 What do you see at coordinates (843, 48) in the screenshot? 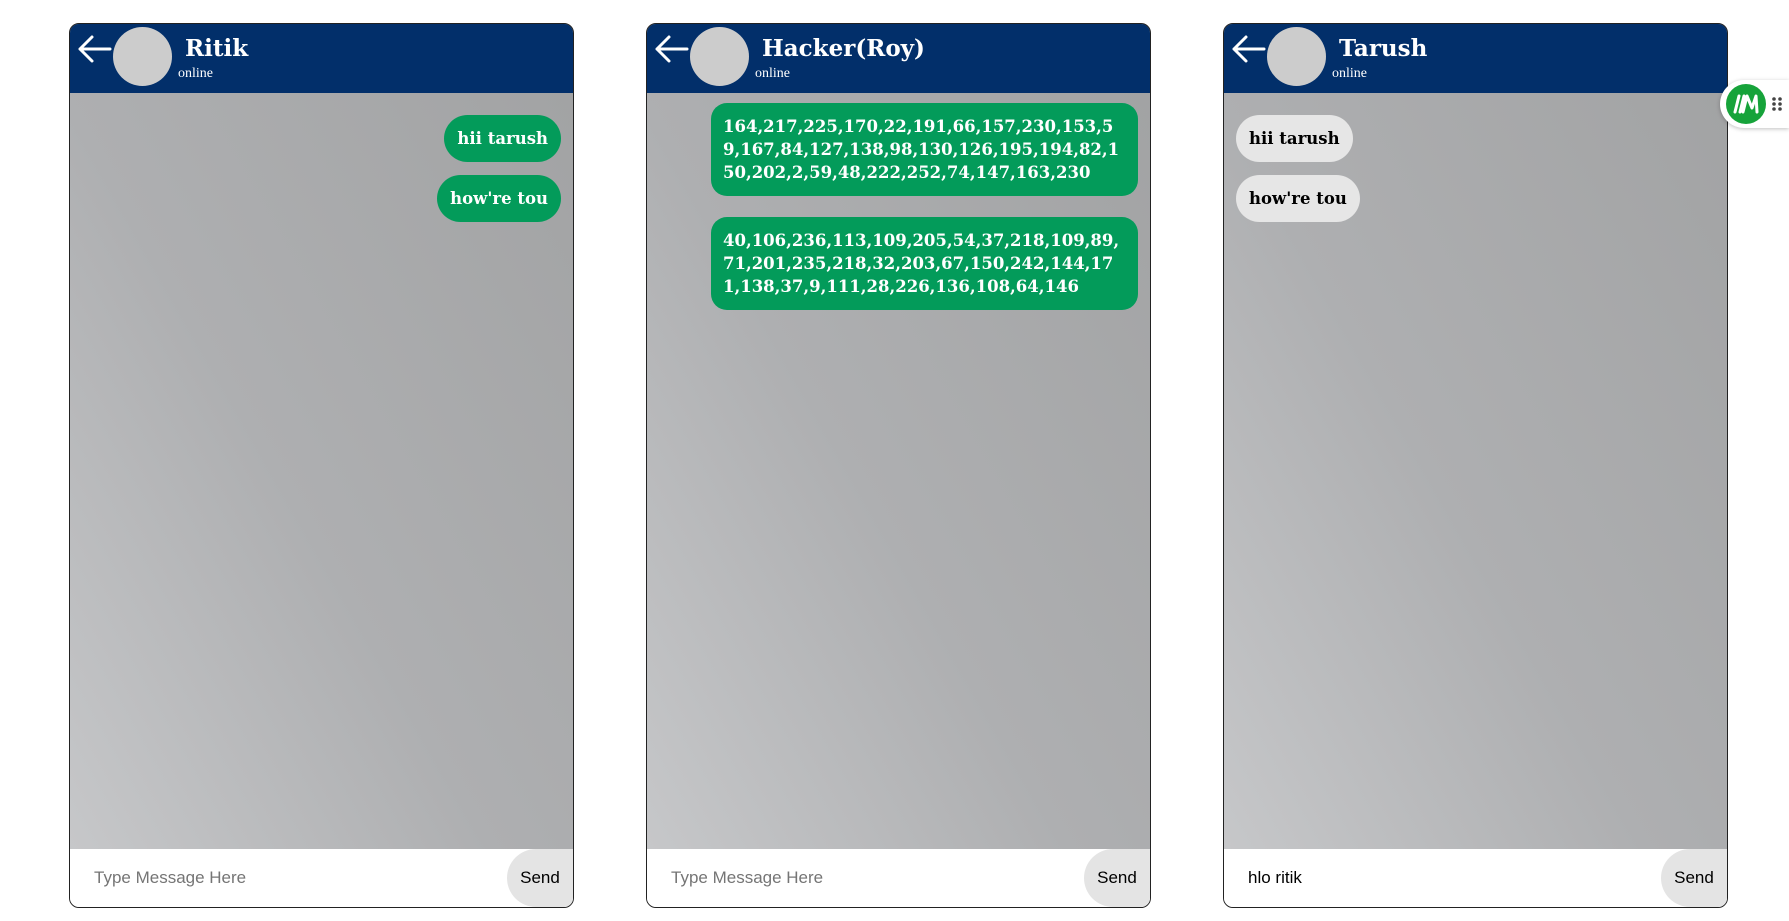
I see `contact-name: Hacker(Roy)` at bounding box center [843, 48].